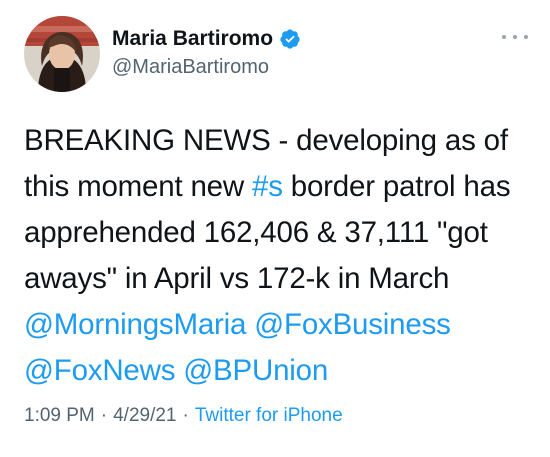  I want to click on tweet-meta: 1:09 PM · 4/29/21 · Twitter for iPhone, so click(183, 416).